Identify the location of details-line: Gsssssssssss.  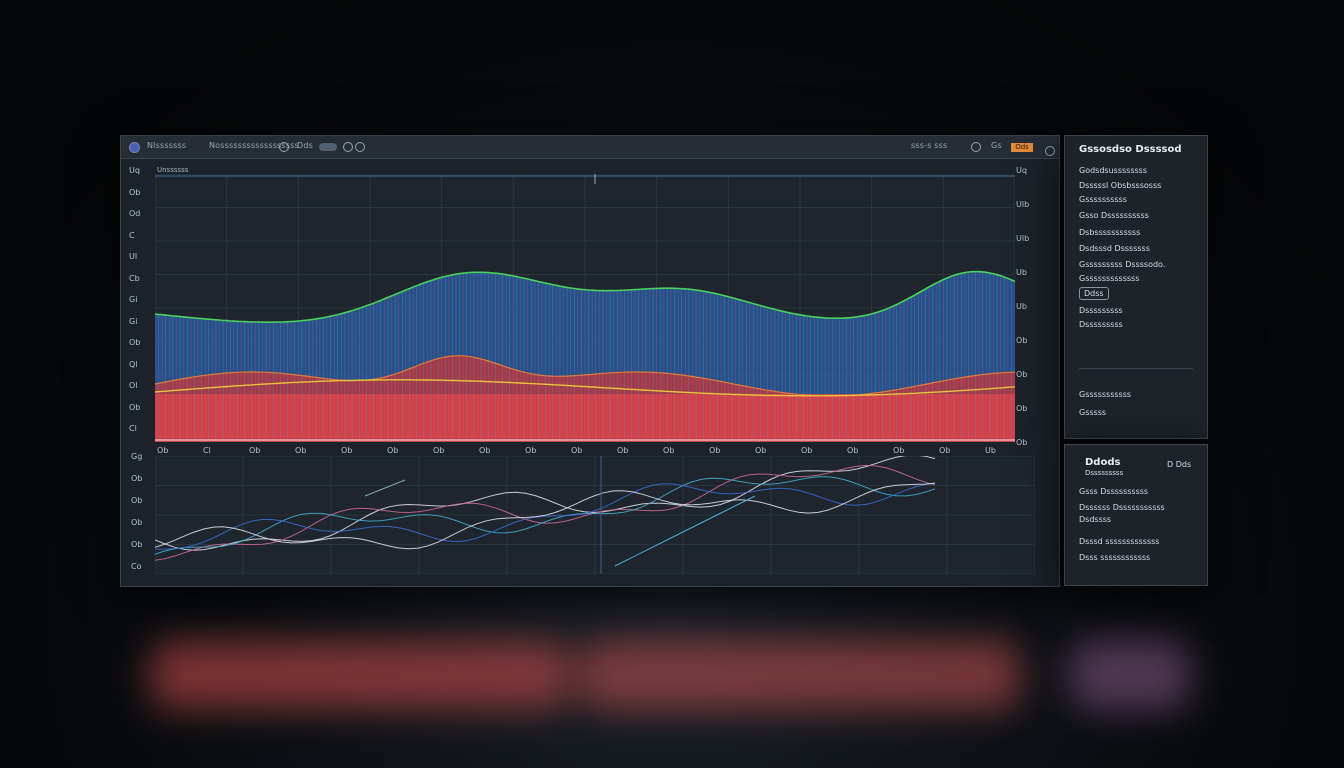
(1105, 394).